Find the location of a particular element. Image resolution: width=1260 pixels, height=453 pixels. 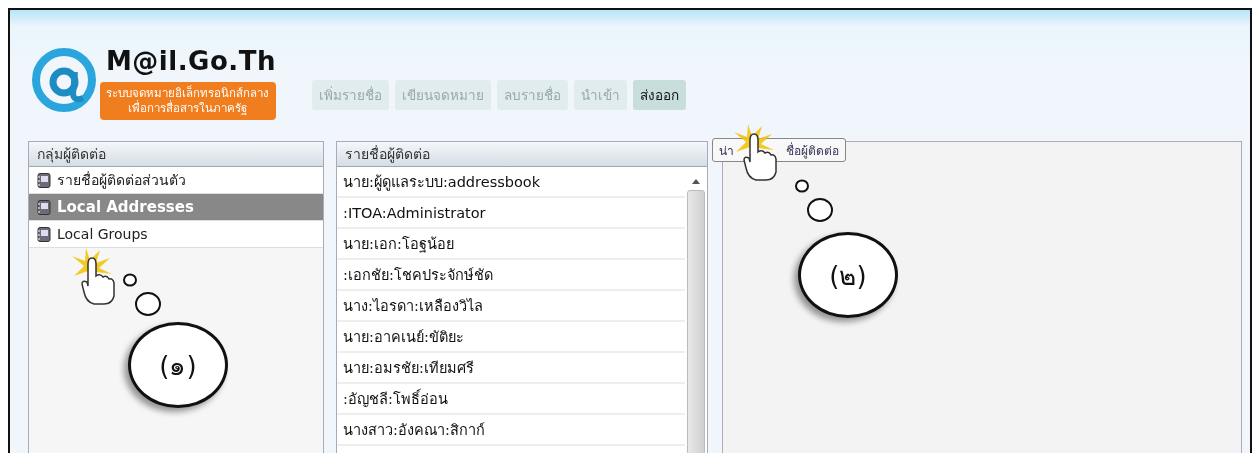

contact-item: นางสาว:อังคณา:สิกาก์ is located at coordinates (511, 430).